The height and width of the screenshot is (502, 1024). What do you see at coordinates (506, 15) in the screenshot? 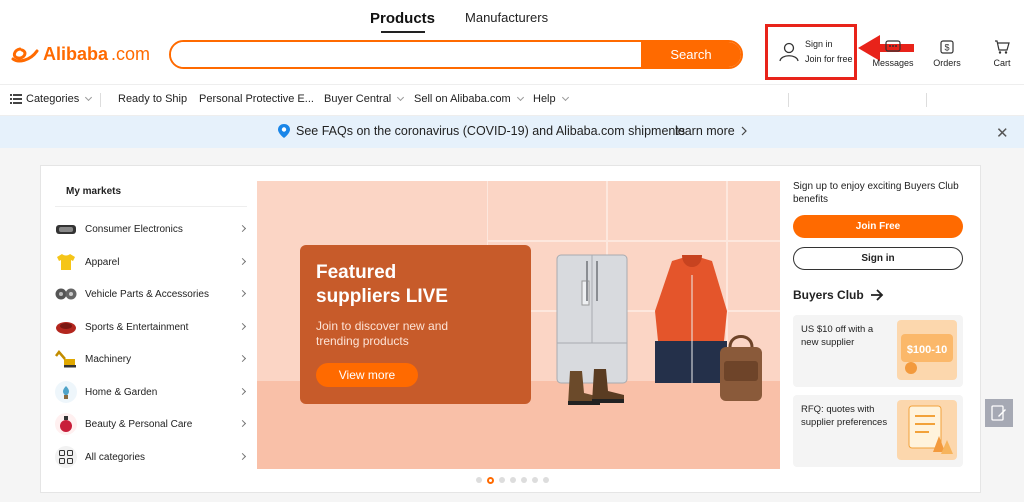
I see `tab-manufacturers: Manufacturers` at bounding box center [506, 15].